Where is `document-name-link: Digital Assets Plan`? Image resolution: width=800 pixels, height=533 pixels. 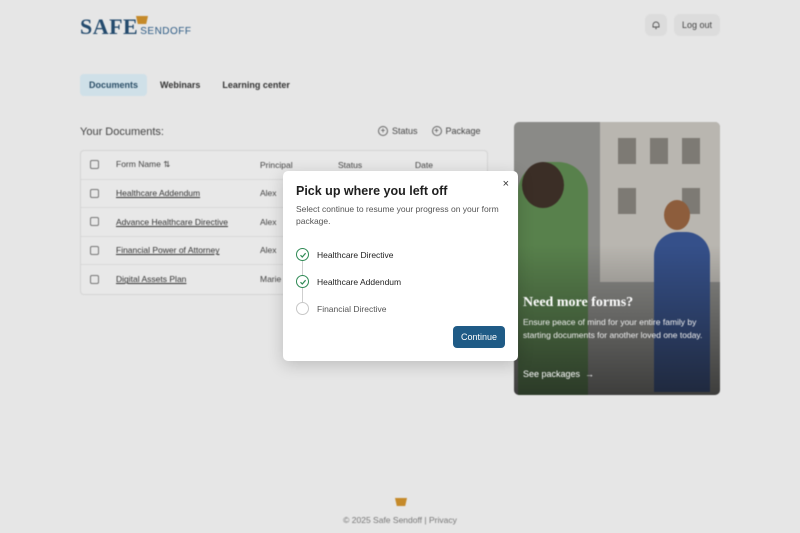 document-name-link: Digital Assets Plan is located at coordinates (188, 279).